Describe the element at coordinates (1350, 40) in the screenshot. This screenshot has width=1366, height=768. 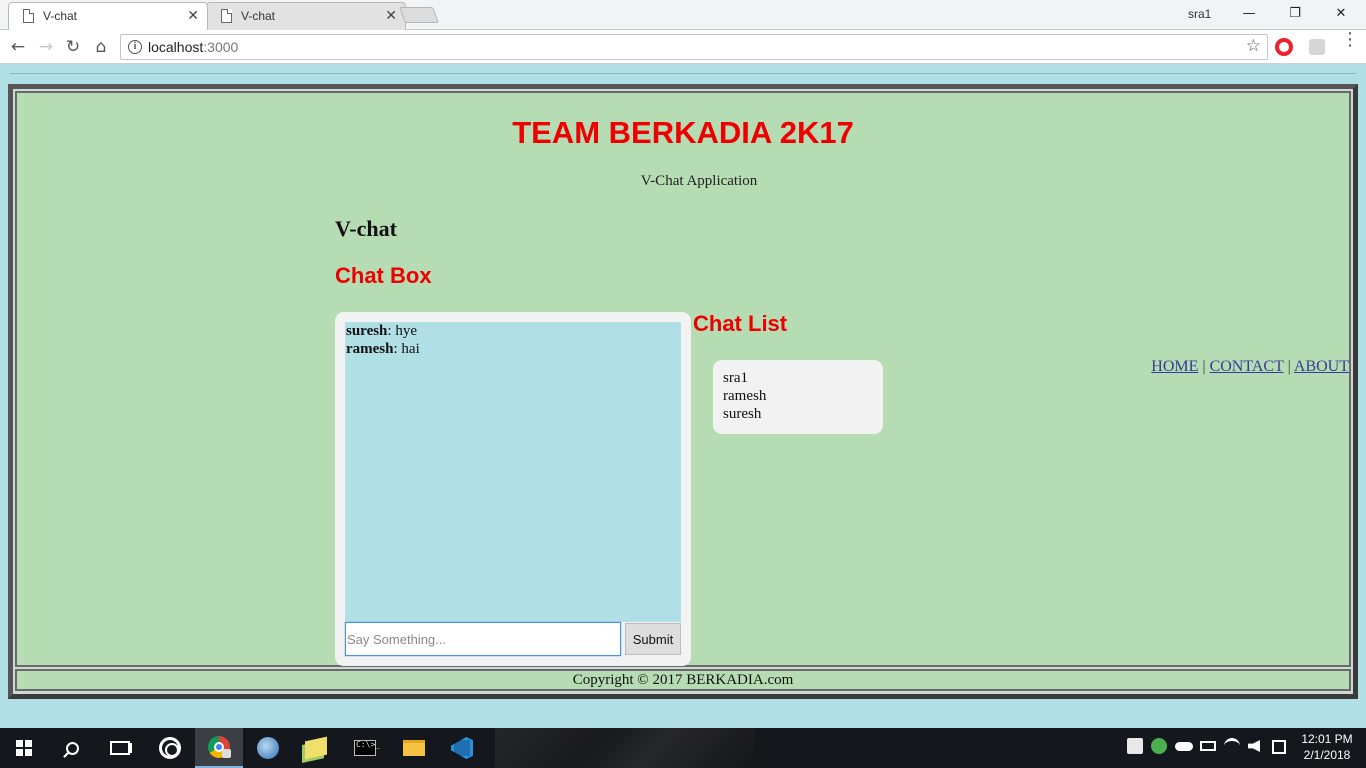
I see `browser-menu-icon: ⋮` at that location.